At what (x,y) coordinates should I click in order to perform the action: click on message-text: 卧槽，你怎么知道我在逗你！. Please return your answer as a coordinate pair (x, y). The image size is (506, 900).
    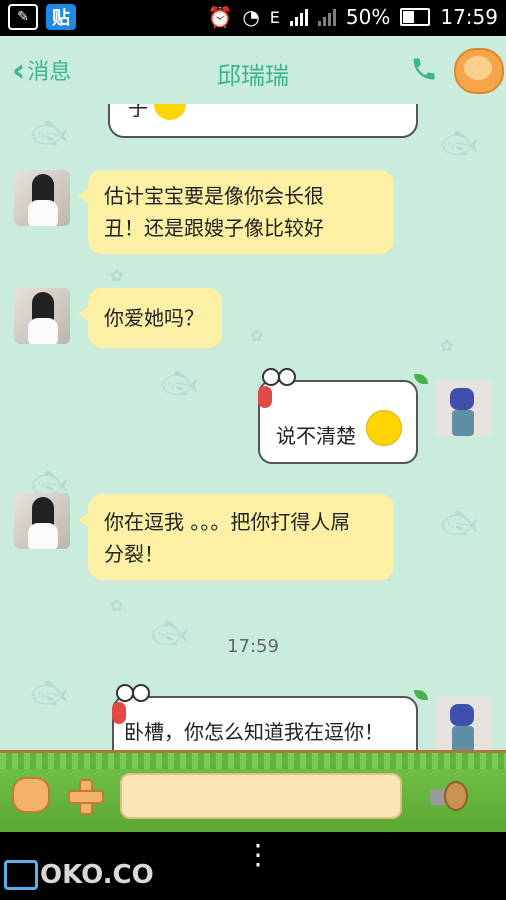
    Looking at the image, I should click on (254, 732).